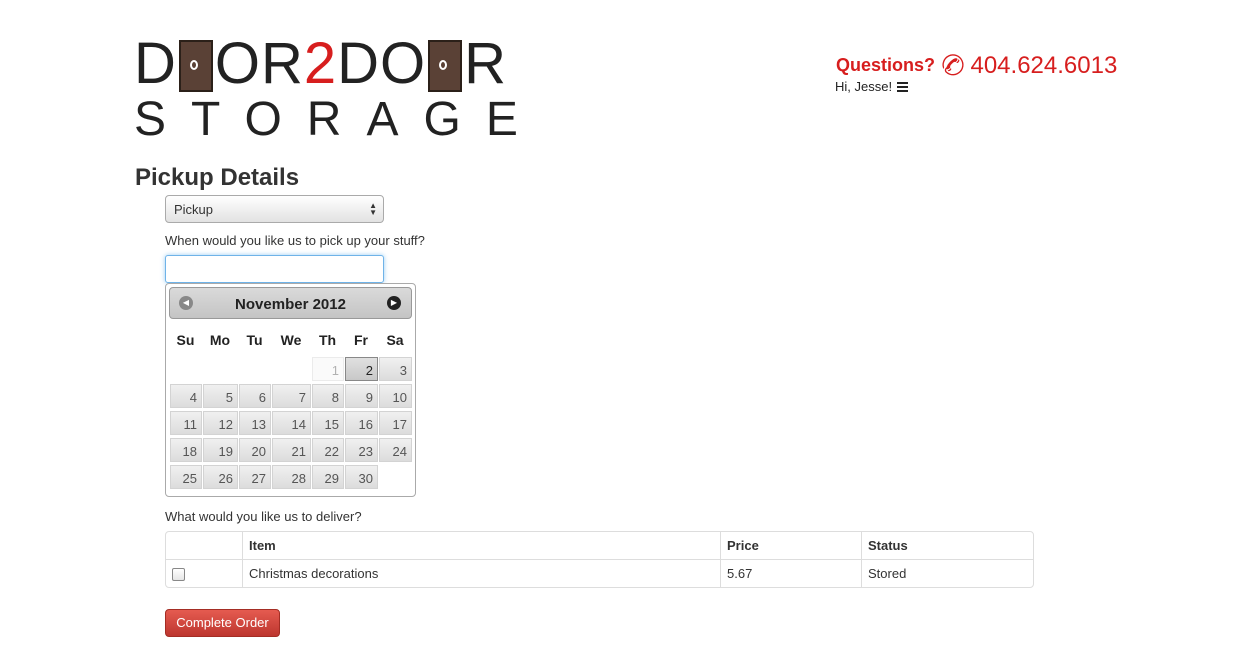  I want to click on questions-label: Questions?, so click(886, 65).